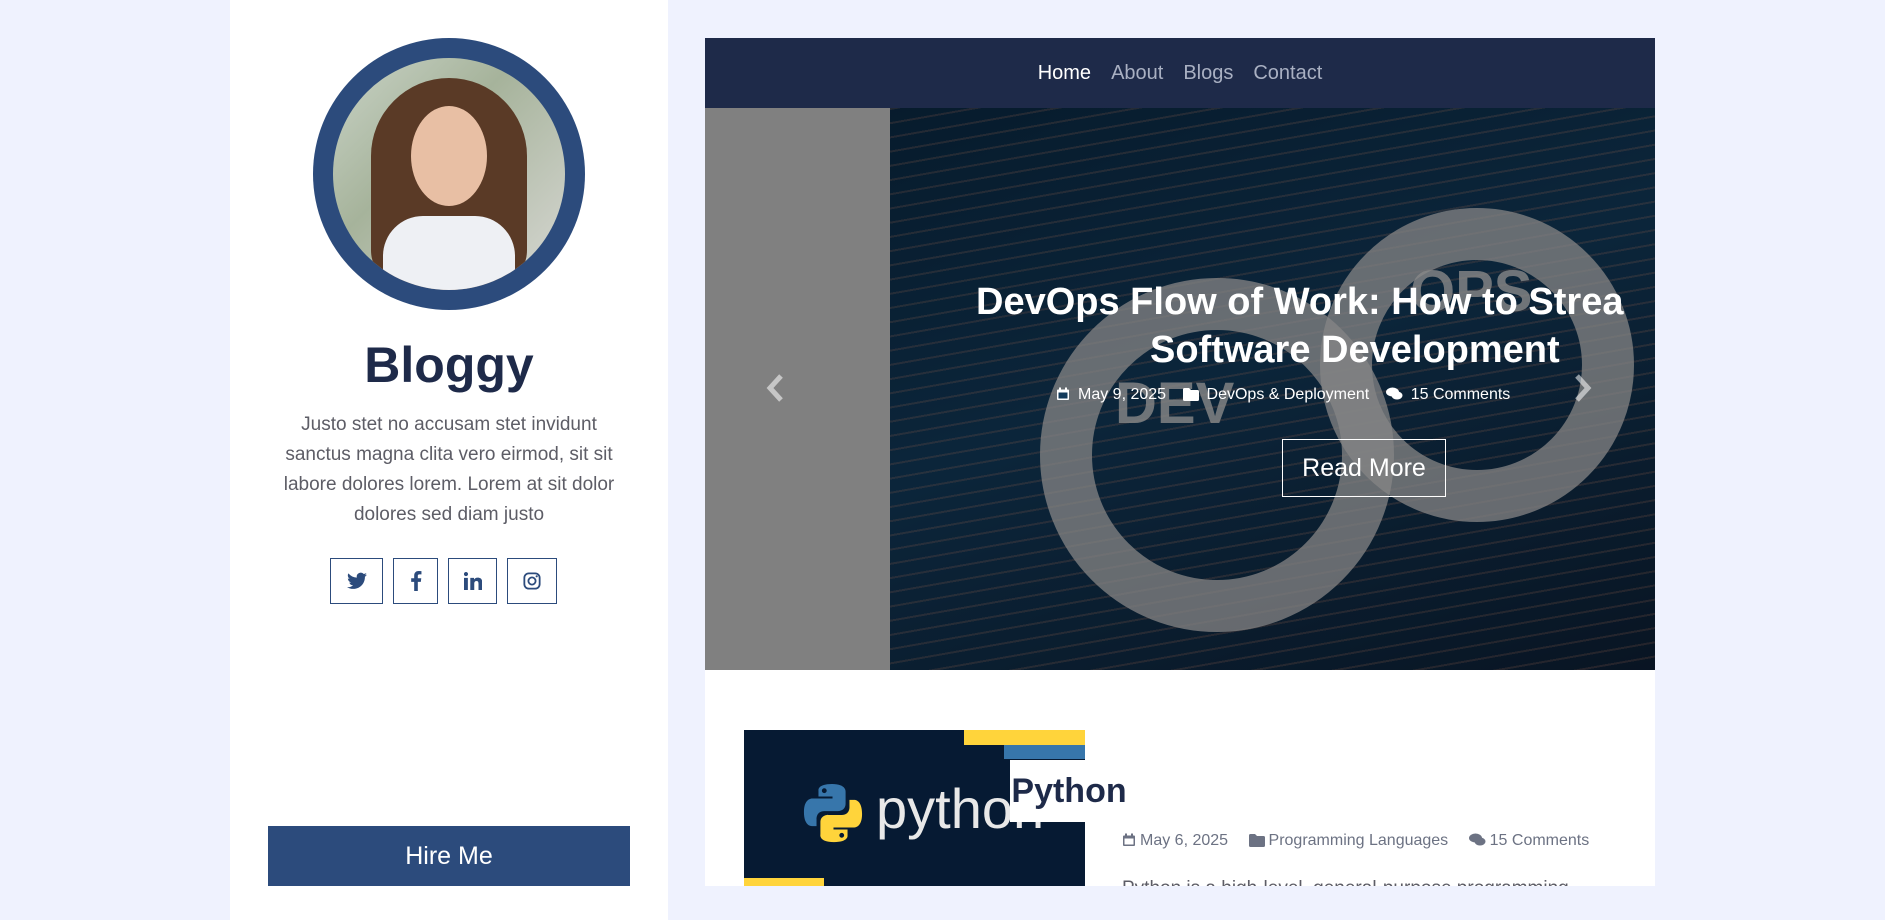  I want to click on chevron-left-icon, so click(774, 388).